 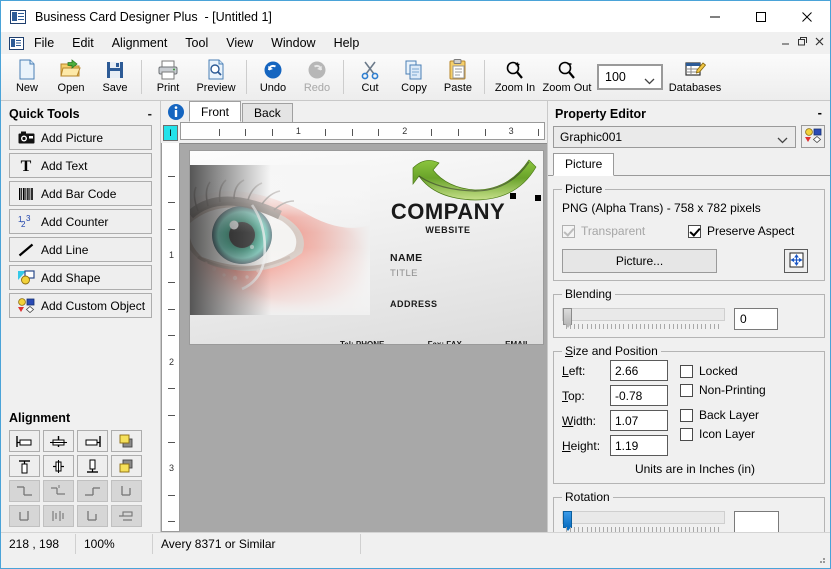 What do you see at coordinates (126, 516) in the screenshot?
I see `distribute-button` at bounding box center [126, 516].